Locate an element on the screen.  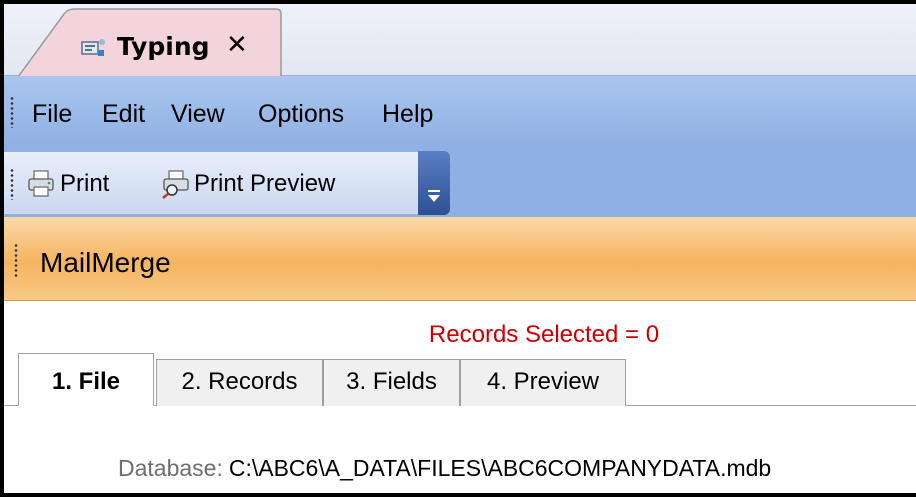
menu-file: File is located at coordinates (52, 114).